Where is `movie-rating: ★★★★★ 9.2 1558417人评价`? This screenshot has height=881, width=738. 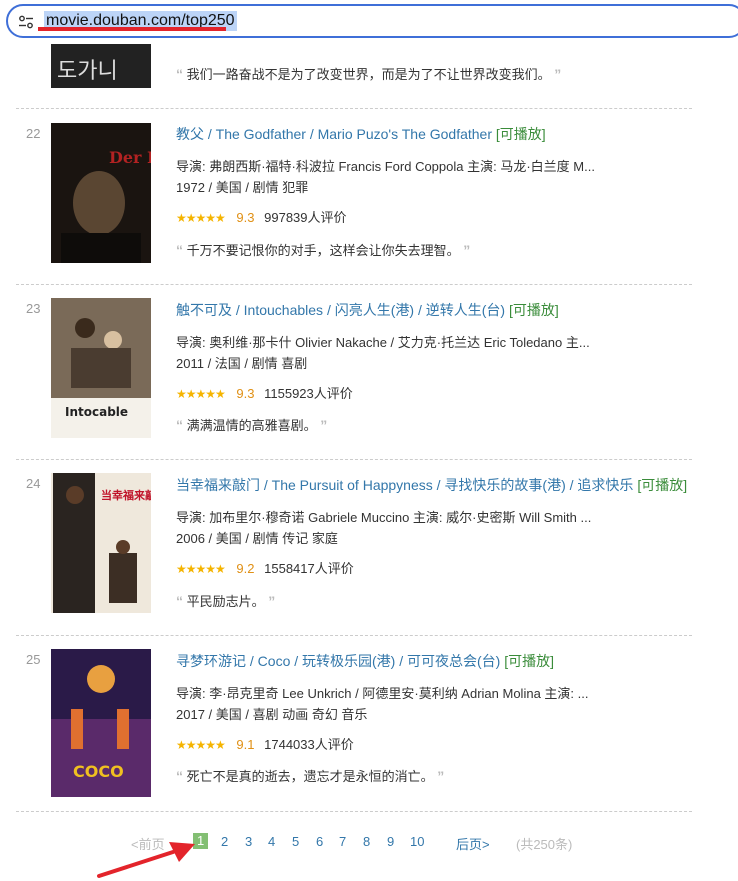 movie-rating: ★★★★★ 9.2 1558417人评价 is located at coordinates (265, 567).